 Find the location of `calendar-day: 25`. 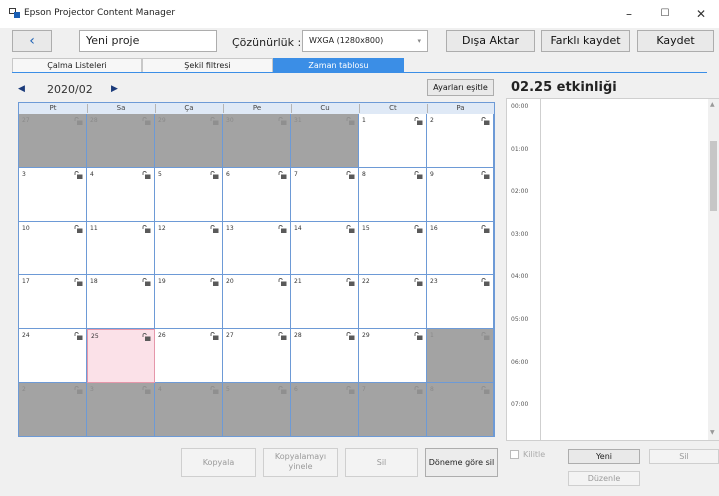

calendar-day: 25 is located at coordinates (121, 356).